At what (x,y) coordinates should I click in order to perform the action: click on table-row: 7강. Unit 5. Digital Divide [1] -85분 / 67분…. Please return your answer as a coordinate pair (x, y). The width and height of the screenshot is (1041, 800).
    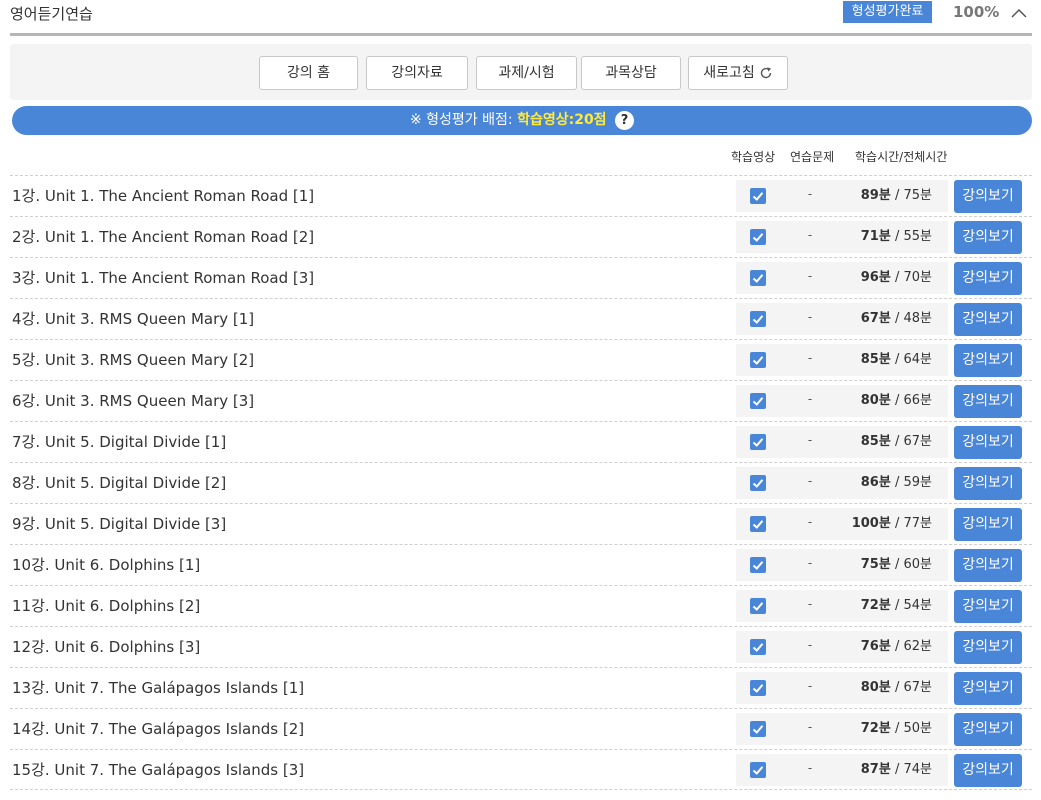
    Looking at the image, I should click on (521, 441).